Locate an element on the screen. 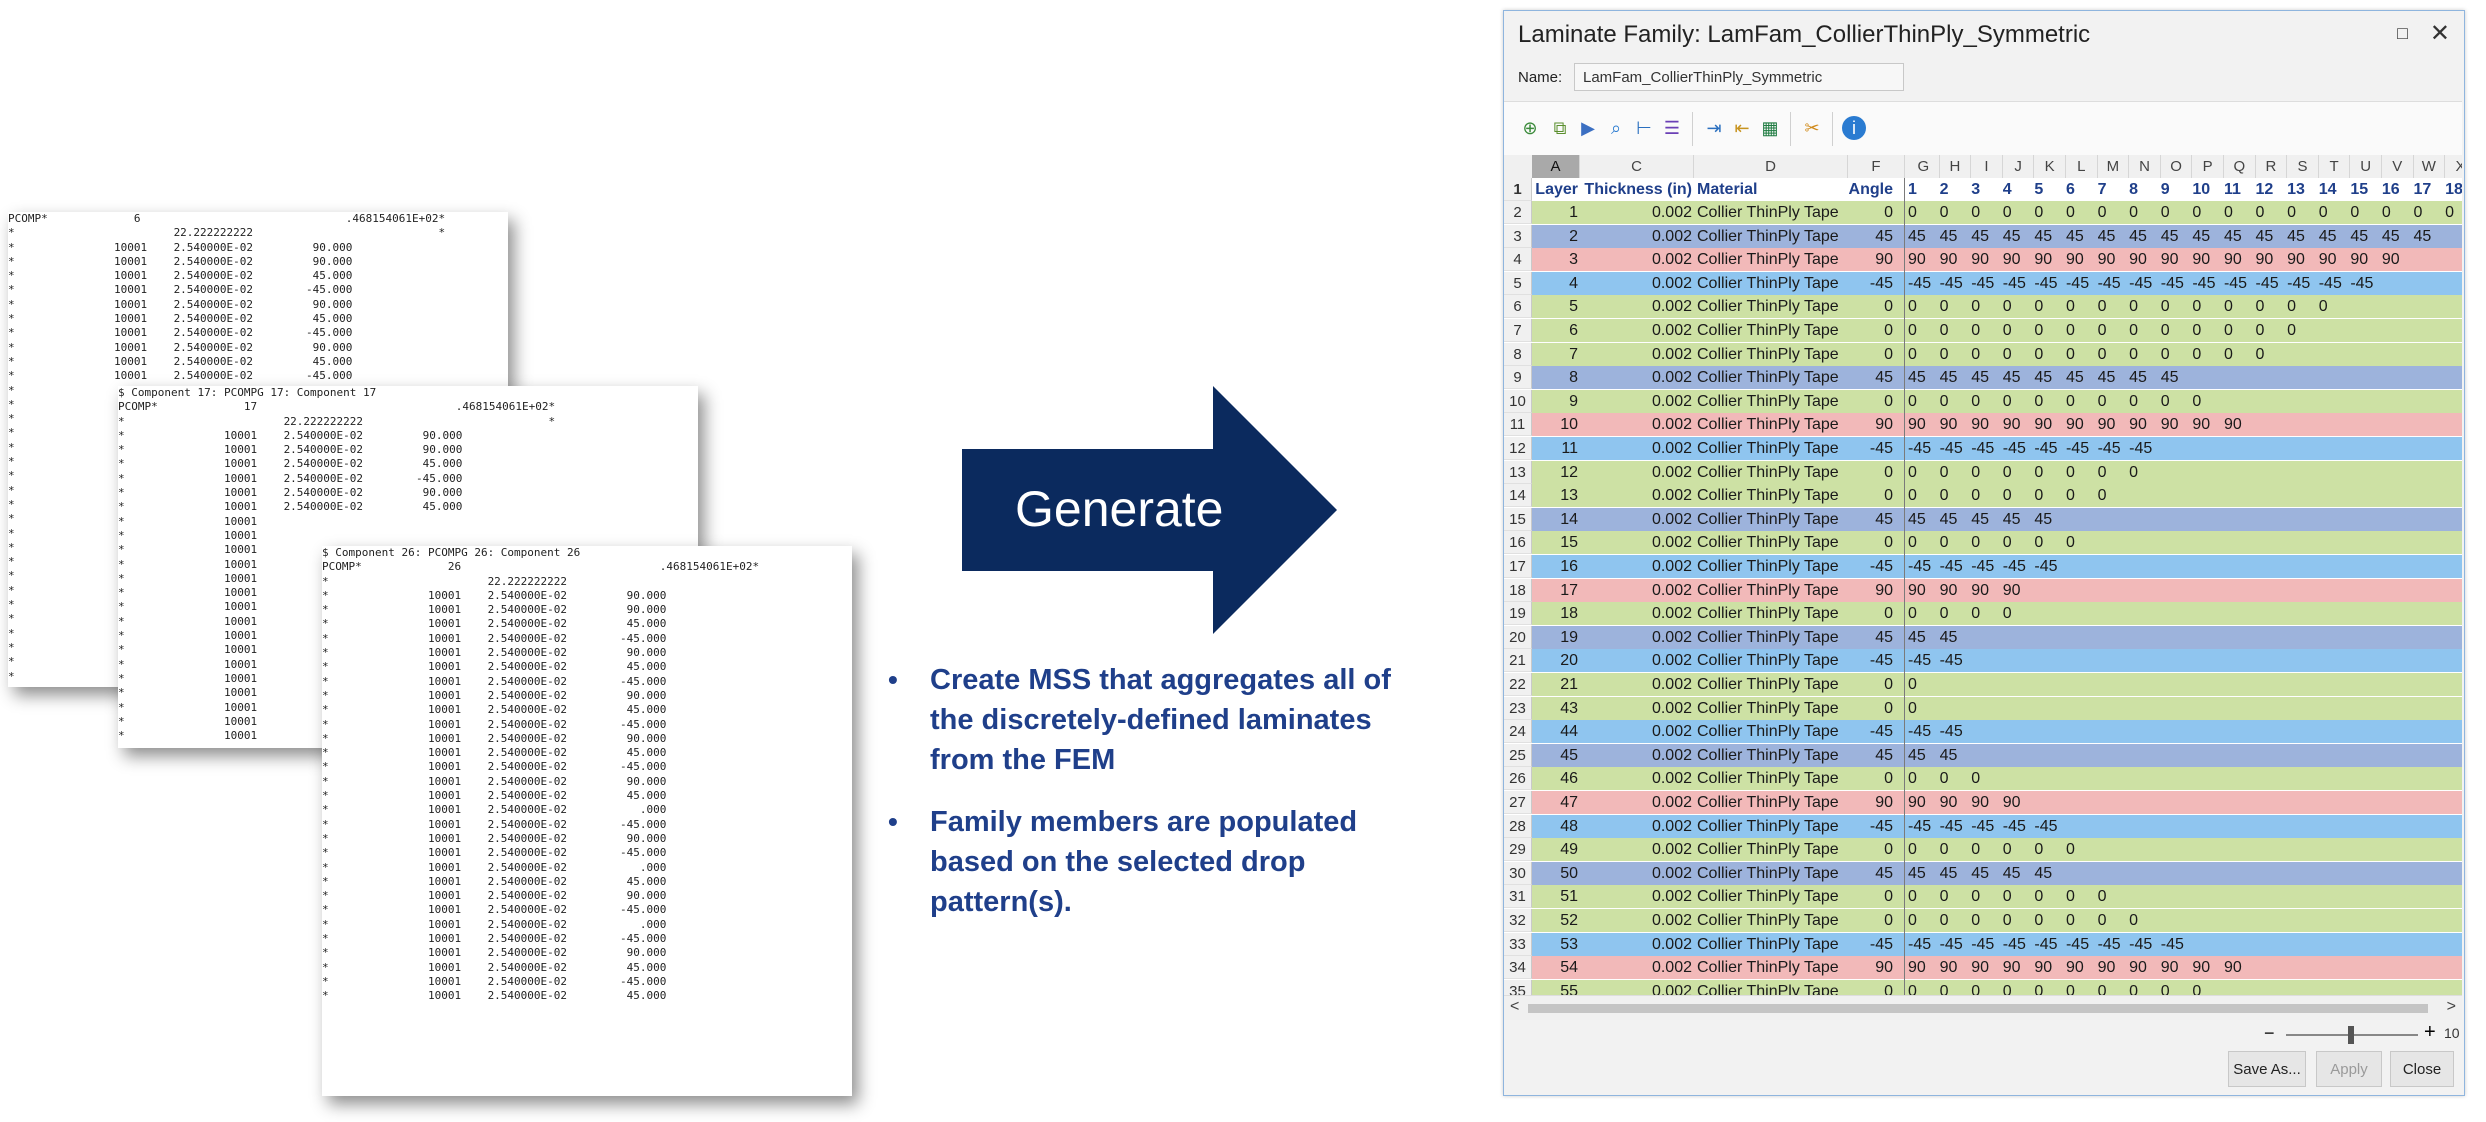 The width and height of the screenshot is (2486, 1122). ply-cell: 15 is located at coordinates (2366, 189).